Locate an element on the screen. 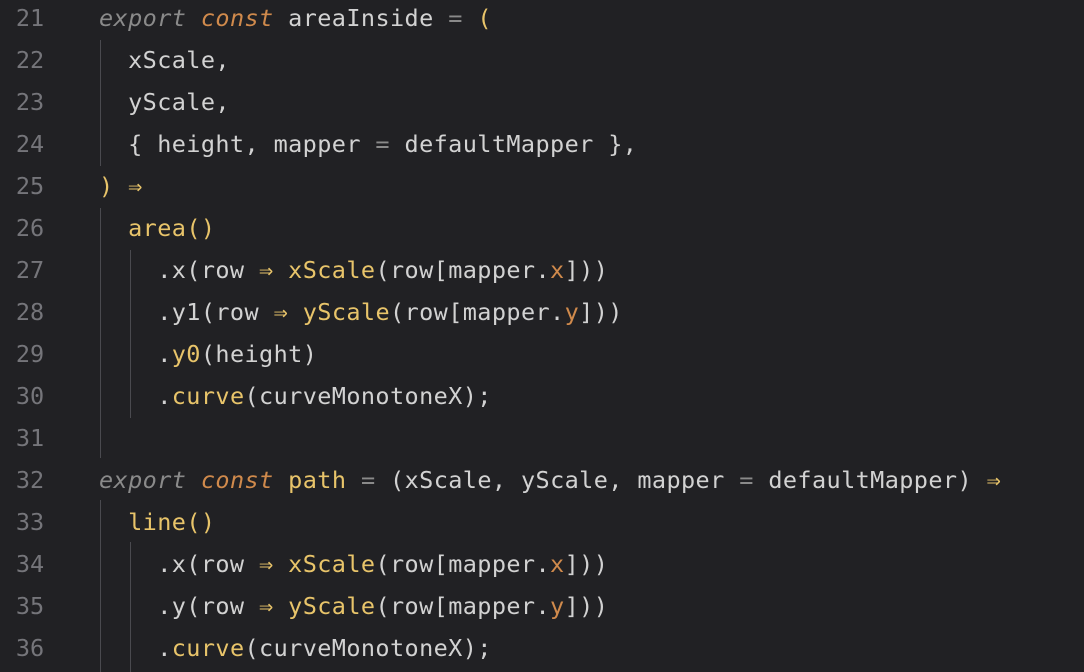  code-text: .y(row ⇒ yScale(row[mapper.y])) is located at coordinates (353, 606).